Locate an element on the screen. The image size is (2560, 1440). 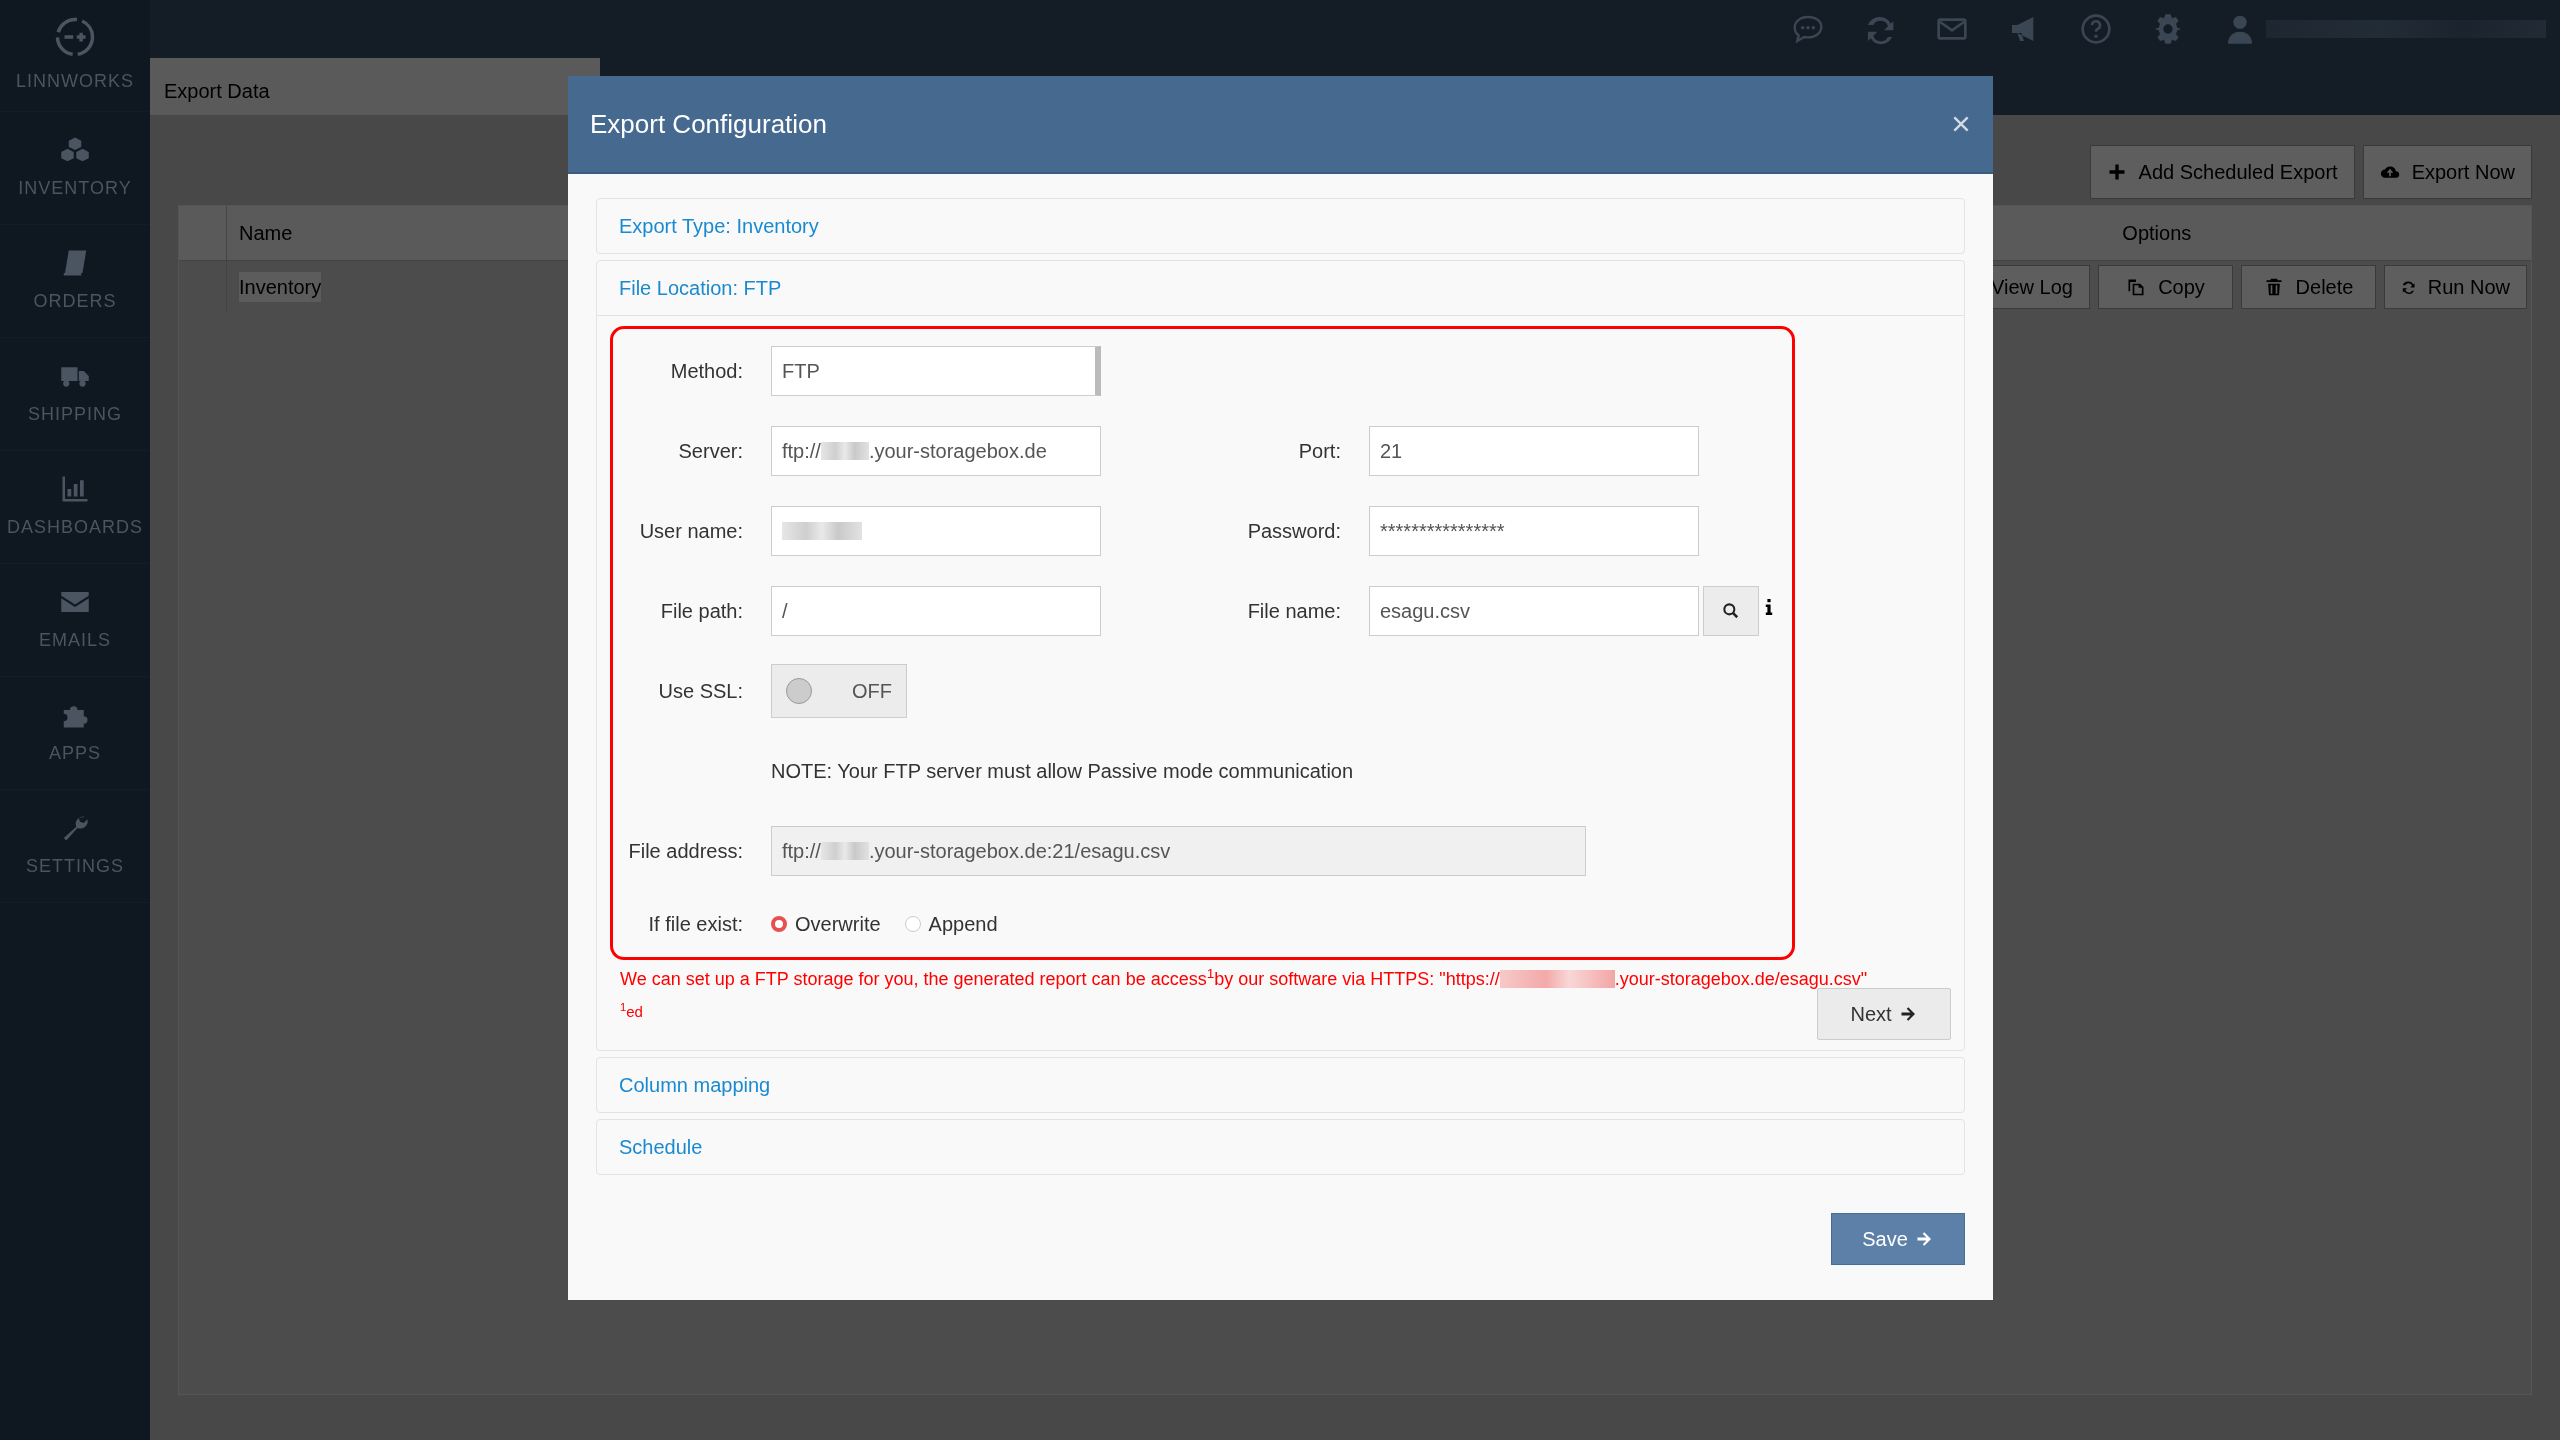
logo-icon is located at coordinates (75, 37).